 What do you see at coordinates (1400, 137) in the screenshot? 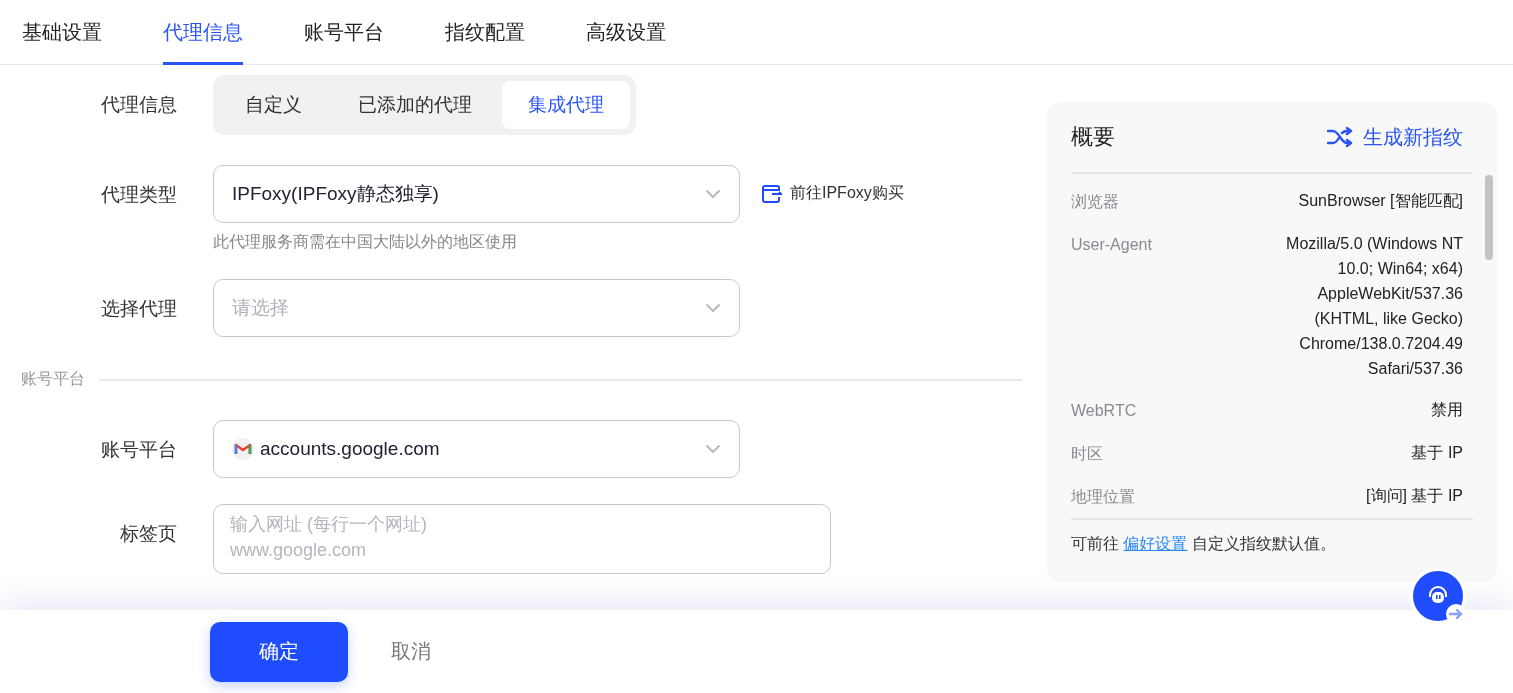
I see `generate-button: 生成新指纹` at bounding box center [1400, 137].